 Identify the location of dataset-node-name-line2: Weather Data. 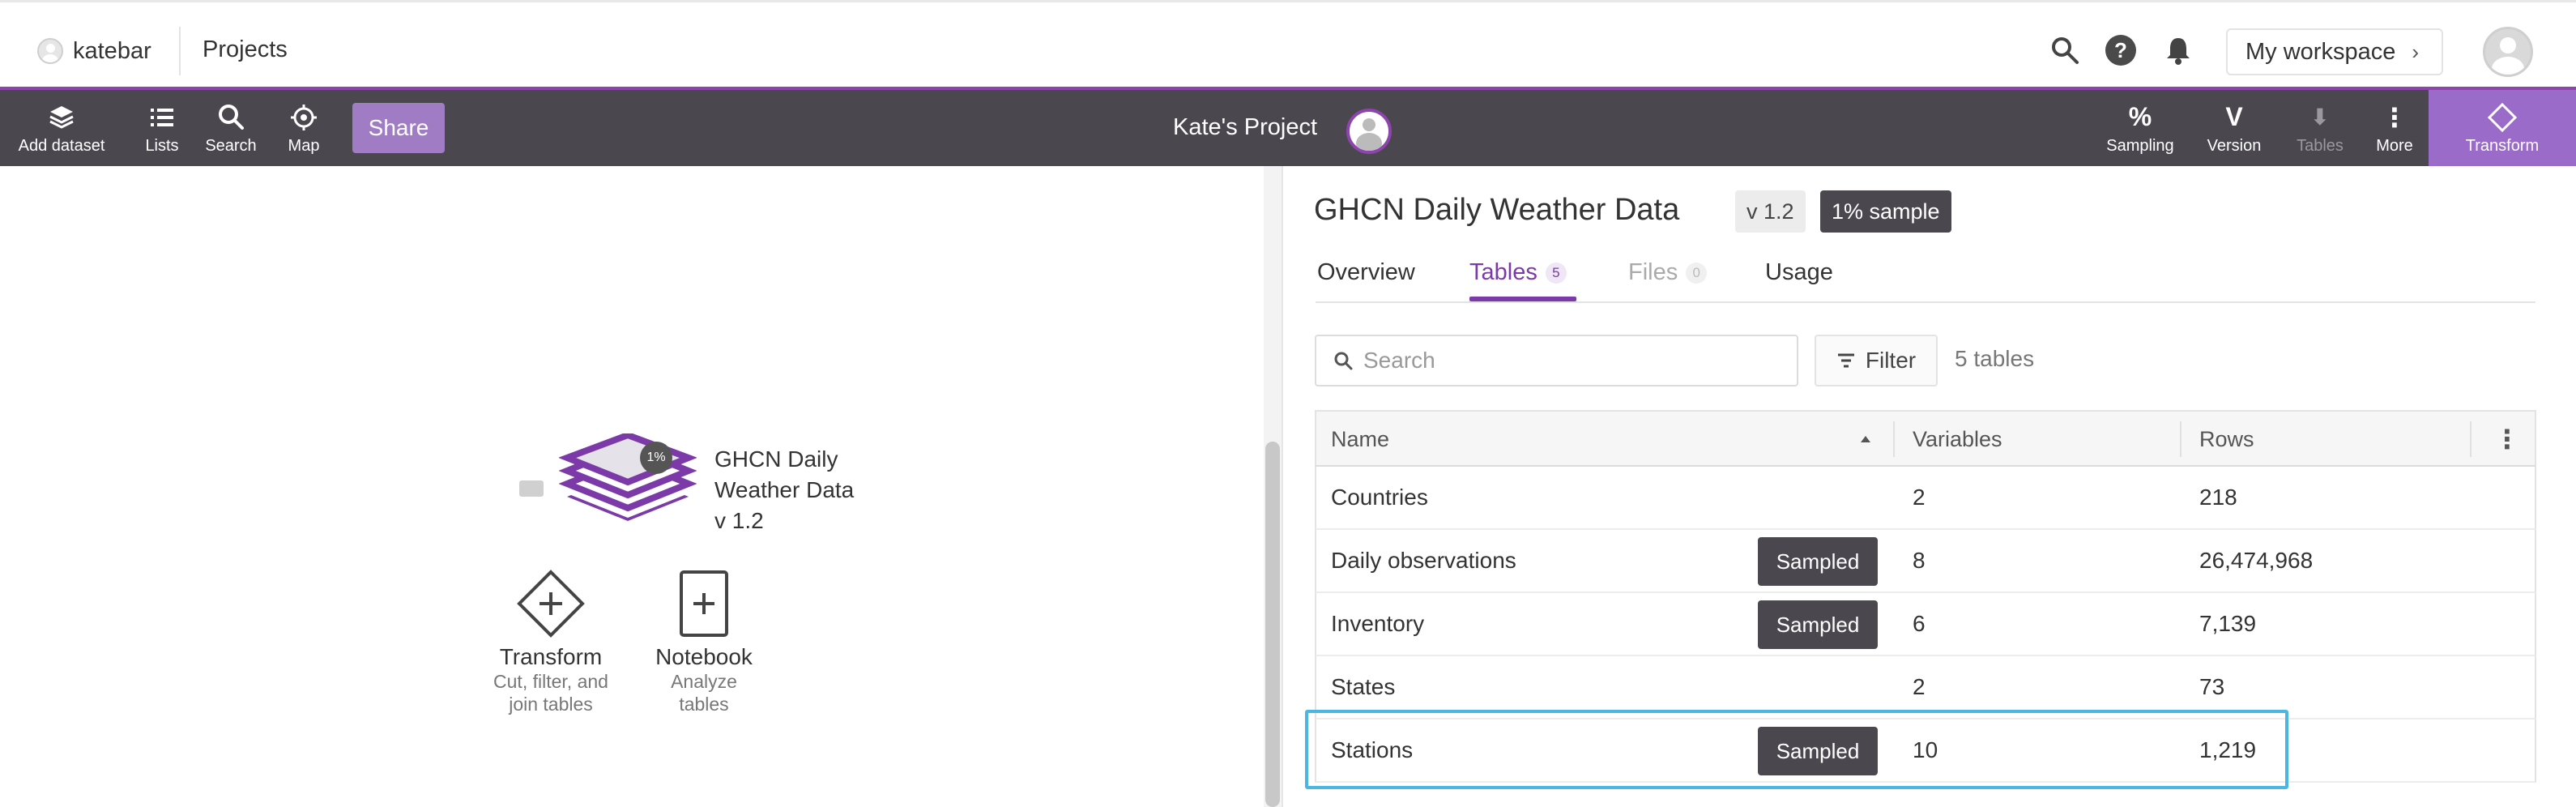
(784, 489).